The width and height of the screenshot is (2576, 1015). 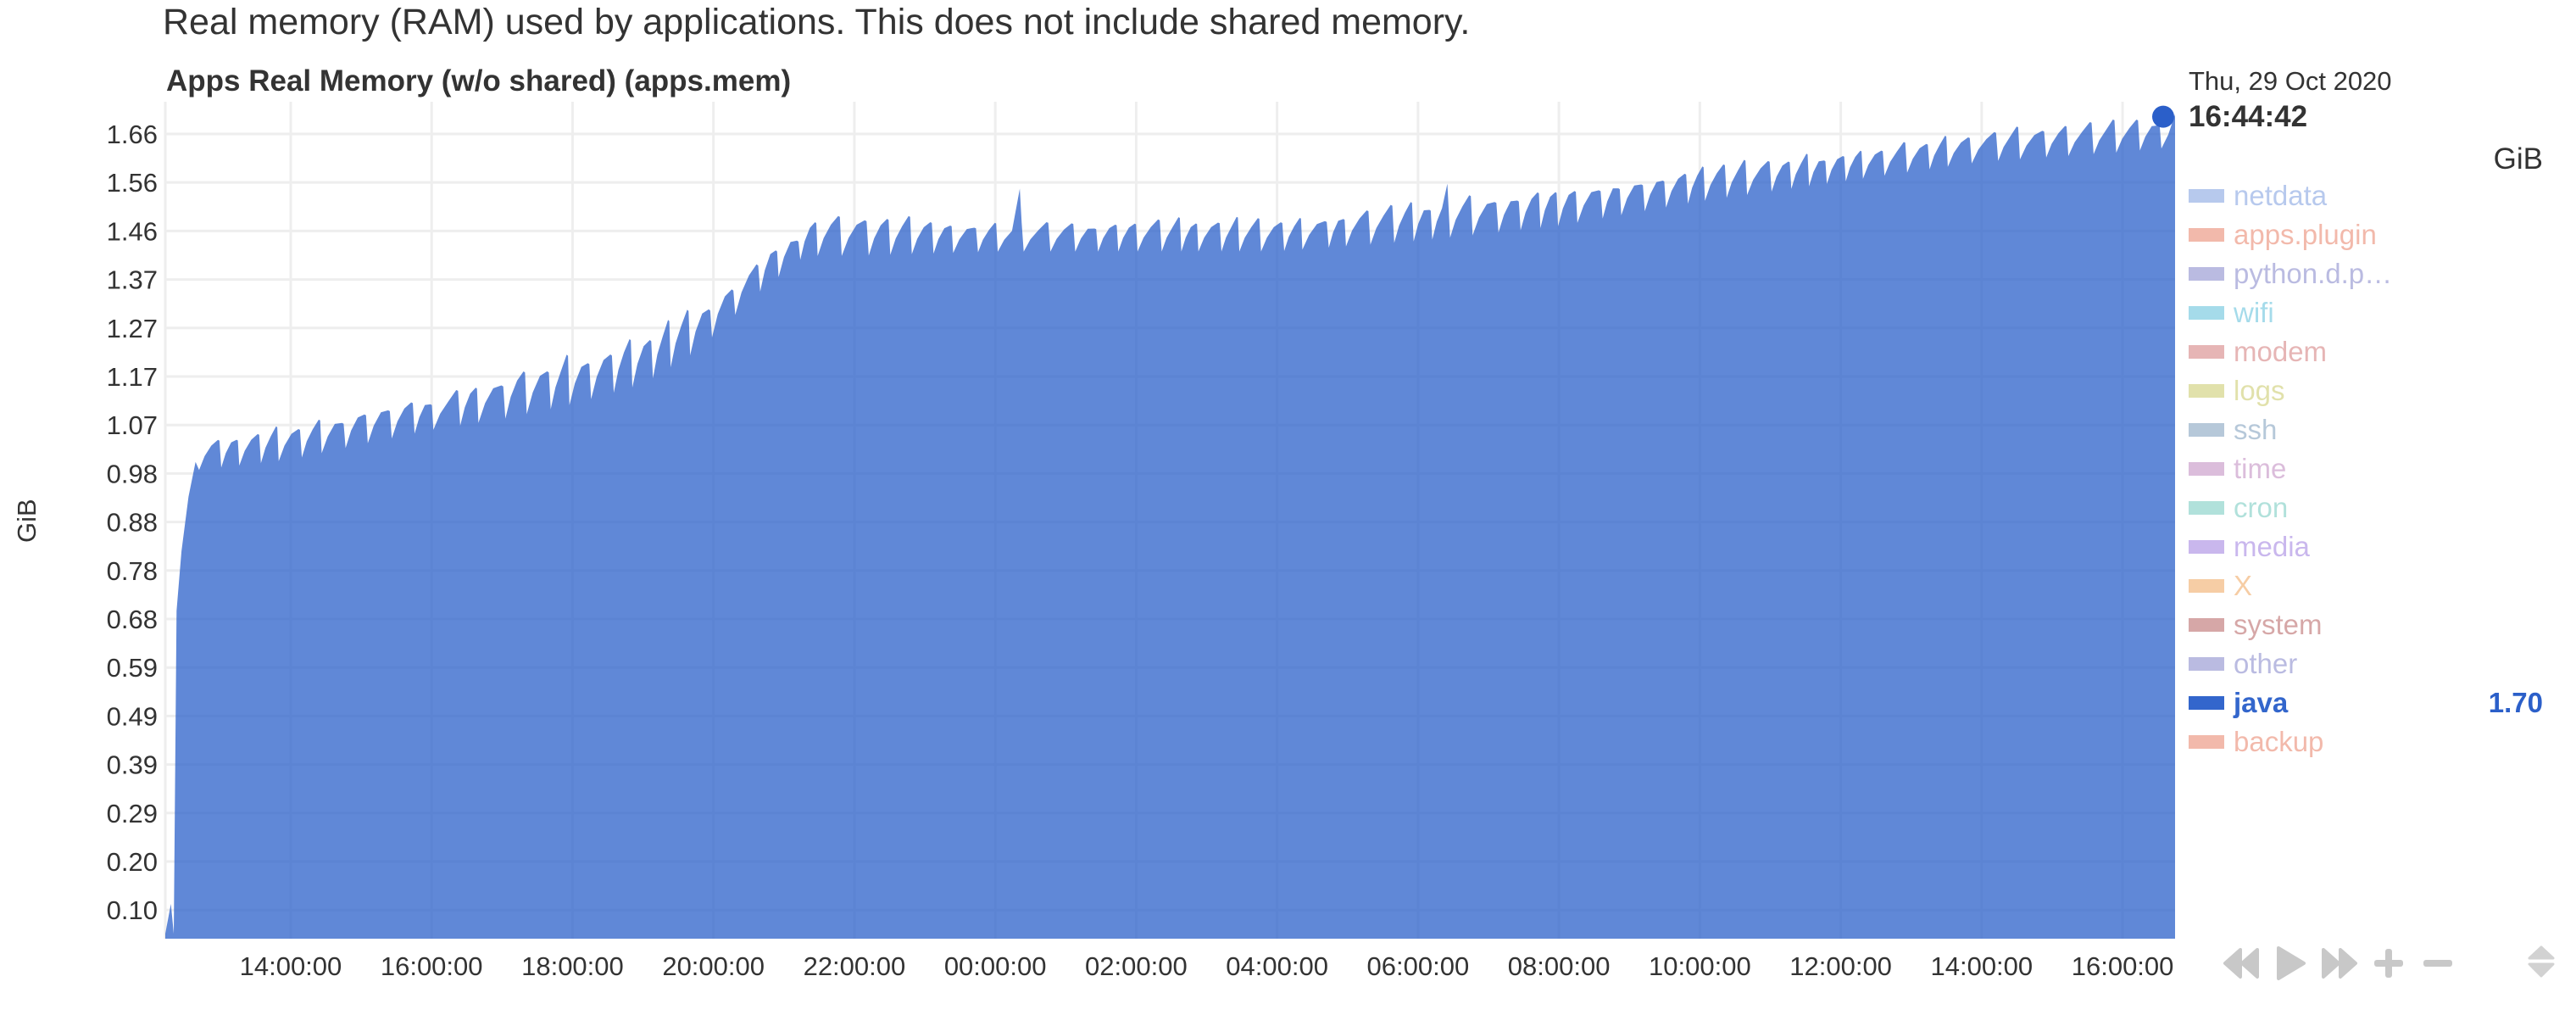 What do you see at coordinates (2259, 390) in the screenshot?
I see `legend-label: logs` at bounding box center [2259, 390].